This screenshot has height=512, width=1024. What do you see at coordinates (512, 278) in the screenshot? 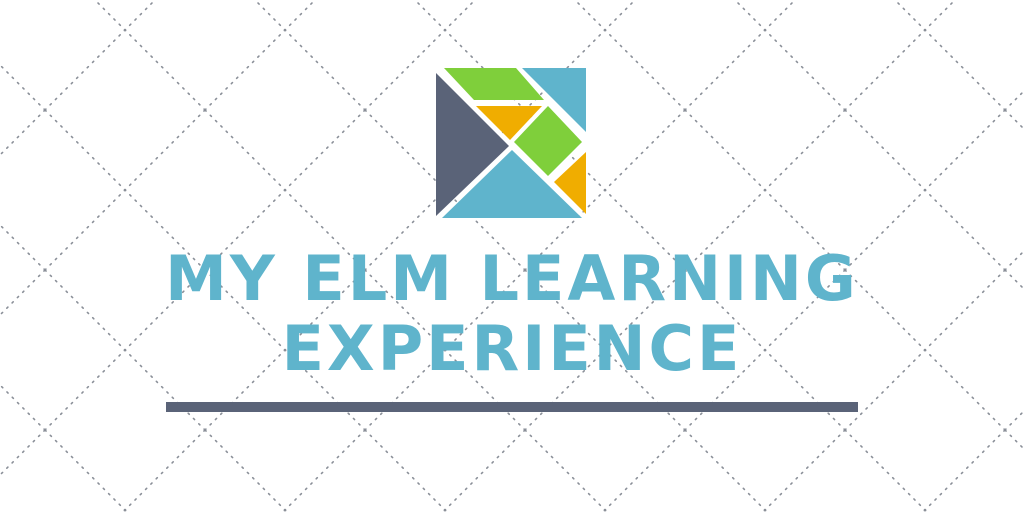
I see `title-line-1: MY ELM LEARNING` at bounding box center [512, 278].